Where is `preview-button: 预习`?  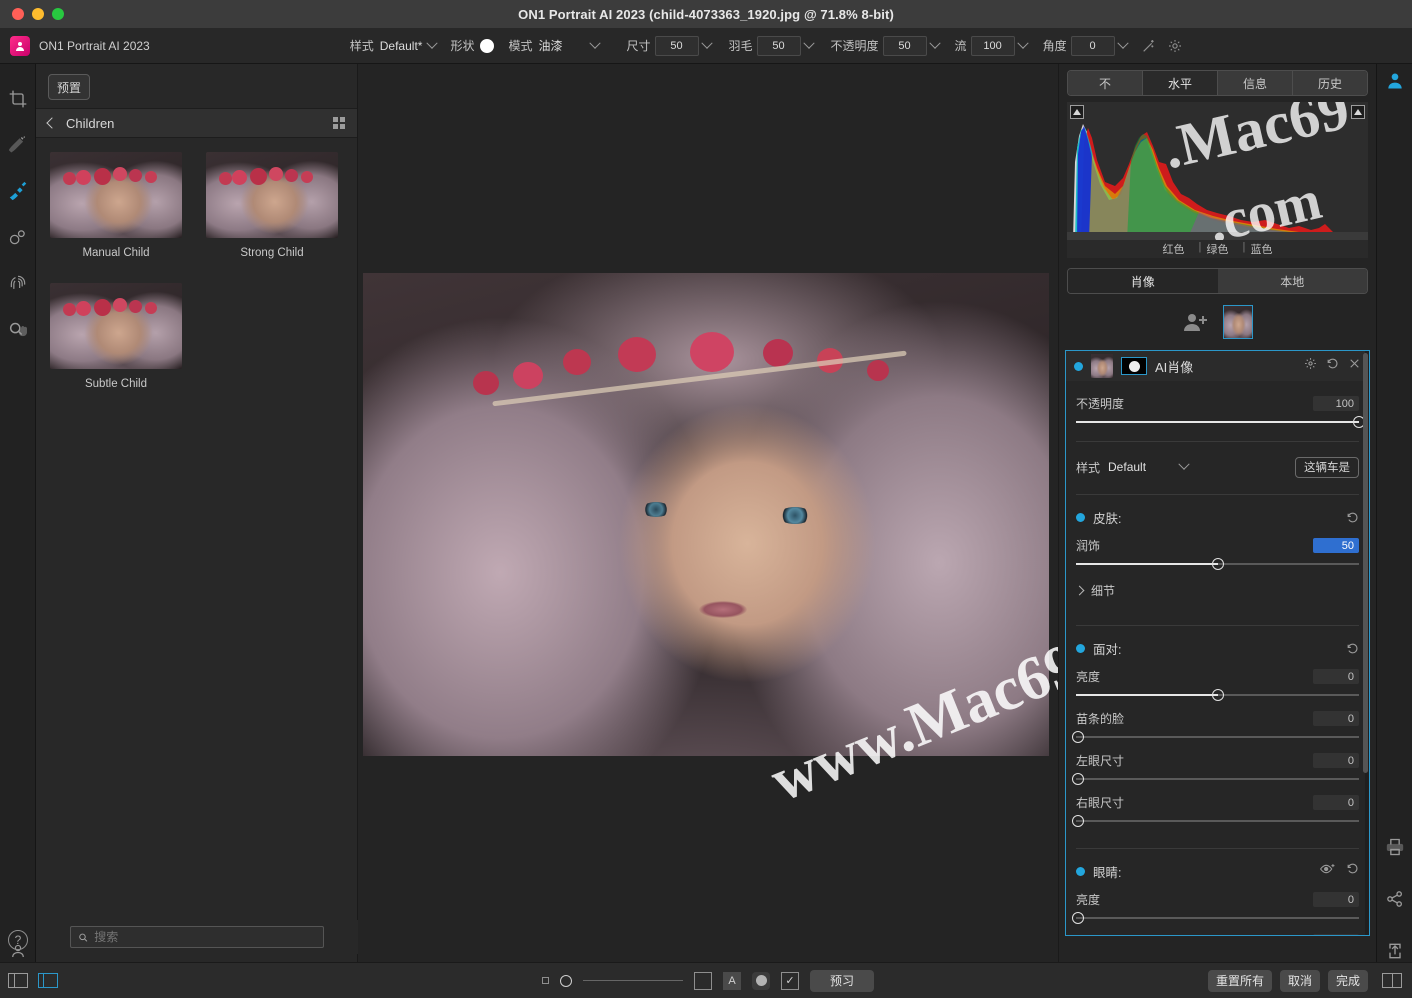
preview-button: 预习 is located at coordinates (842, 980).